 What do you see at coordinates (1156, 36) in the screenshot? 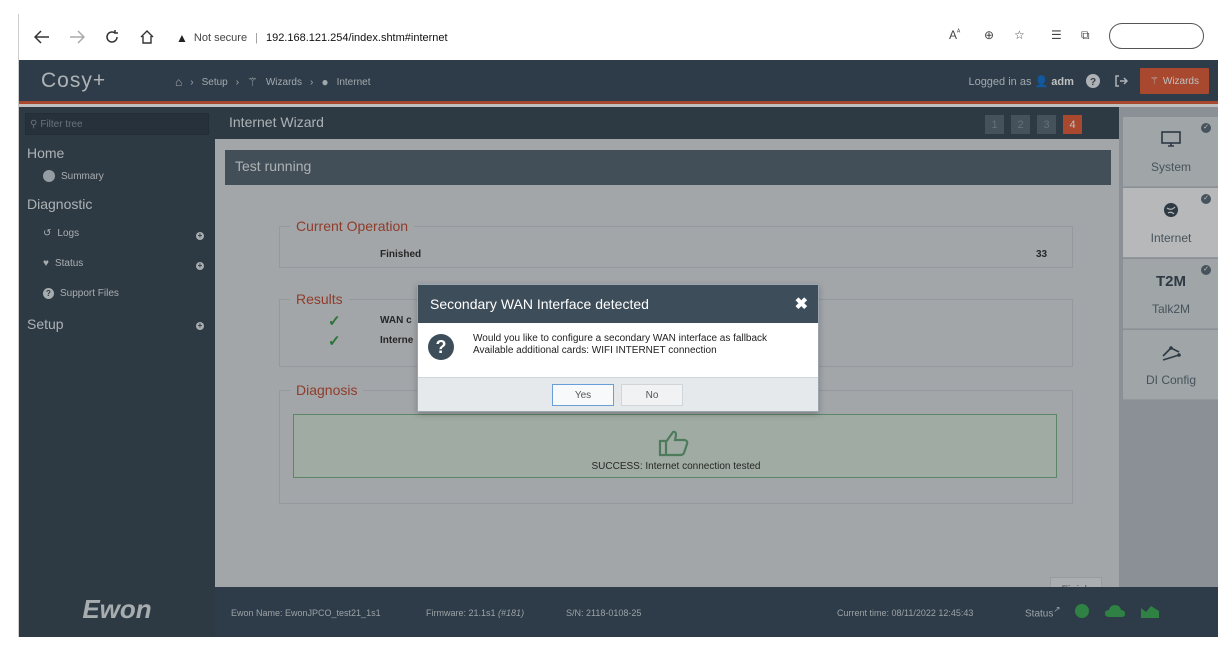
I see `profile-button` at bounding box center [1156, 36].